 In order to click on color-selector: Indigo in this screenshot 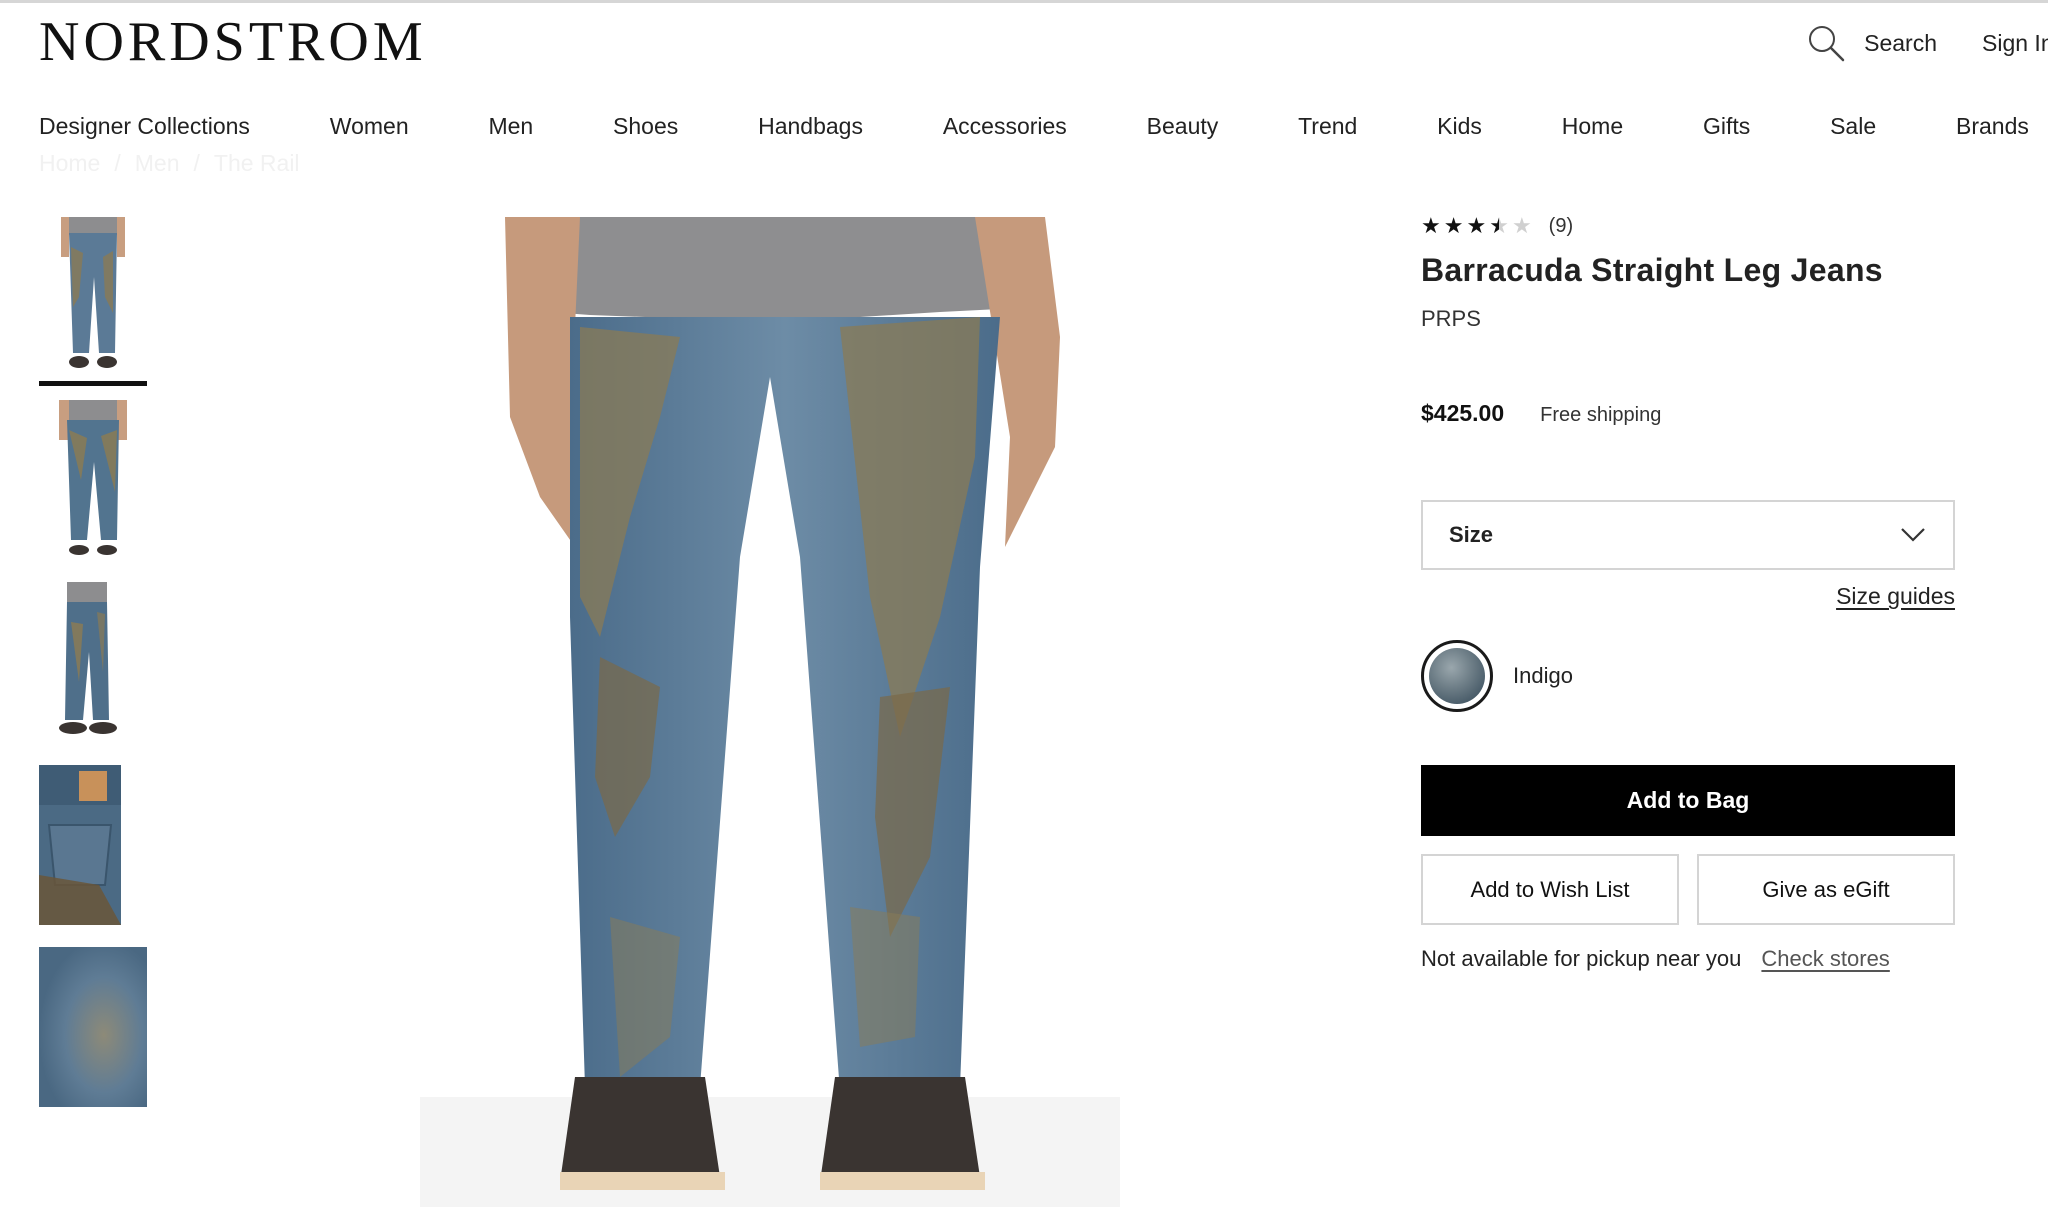, I will do `click(1497, 676)`.